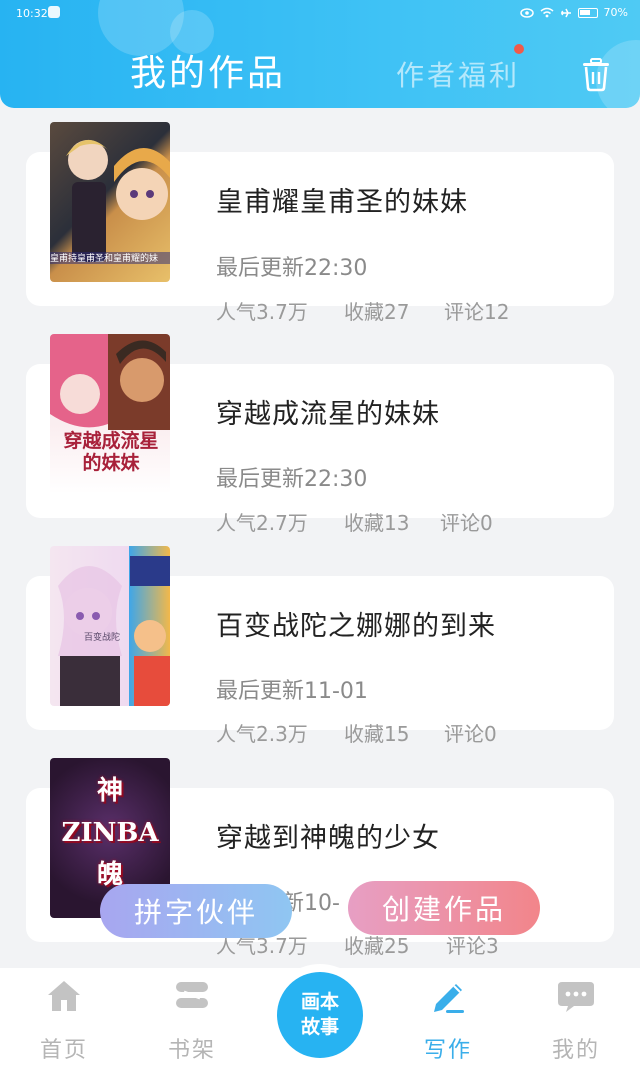 This screenshot has width=640, height=1067. What do you see at coordinates (110, 414) in the screenshot?
I see `work-cover-image: 穿越成流星的妹妹` at bounding box center [110, 414].